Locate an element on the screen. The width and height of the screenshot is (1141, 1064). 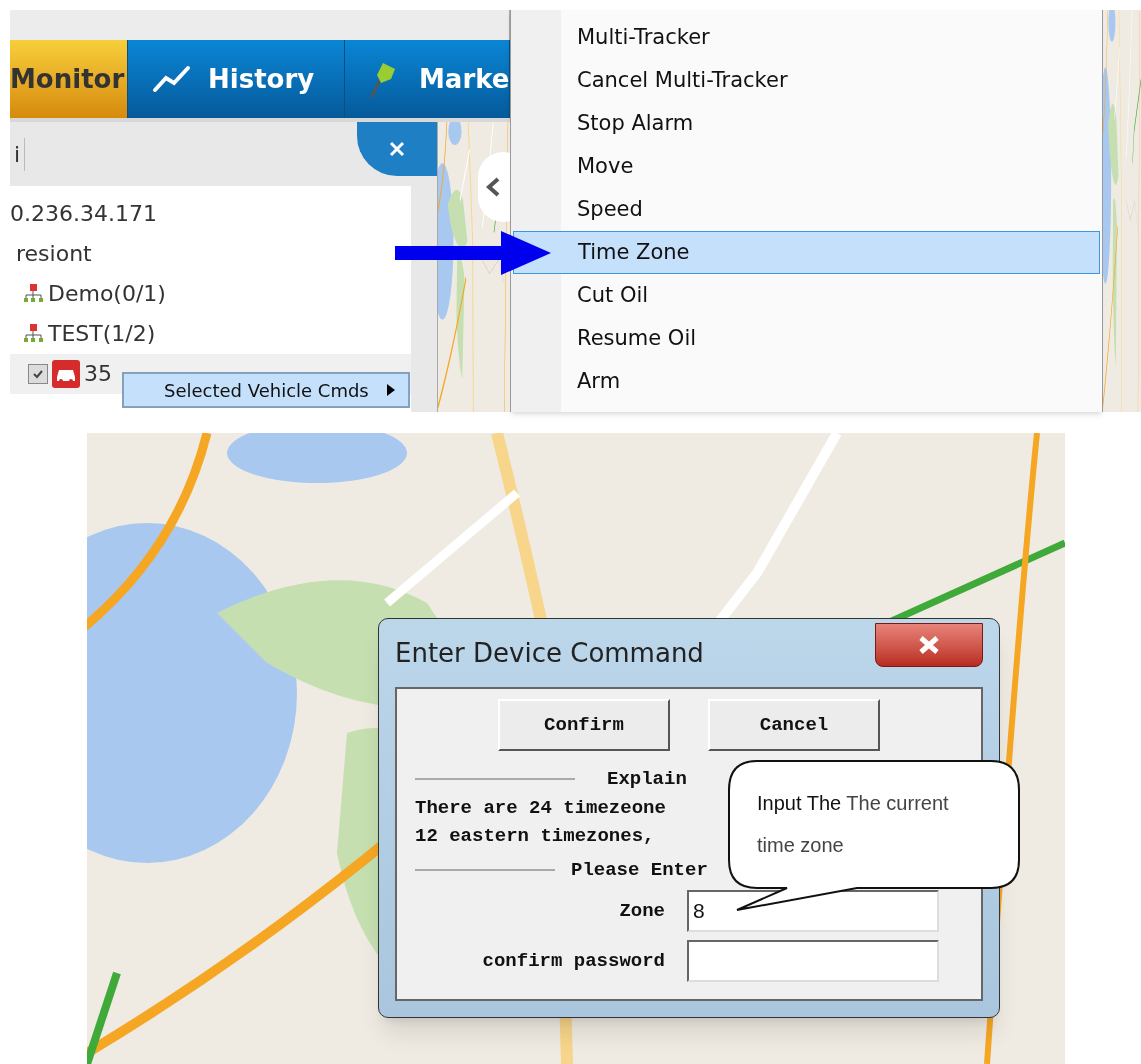
field-label: Zone is located at coordinates (641, 911).